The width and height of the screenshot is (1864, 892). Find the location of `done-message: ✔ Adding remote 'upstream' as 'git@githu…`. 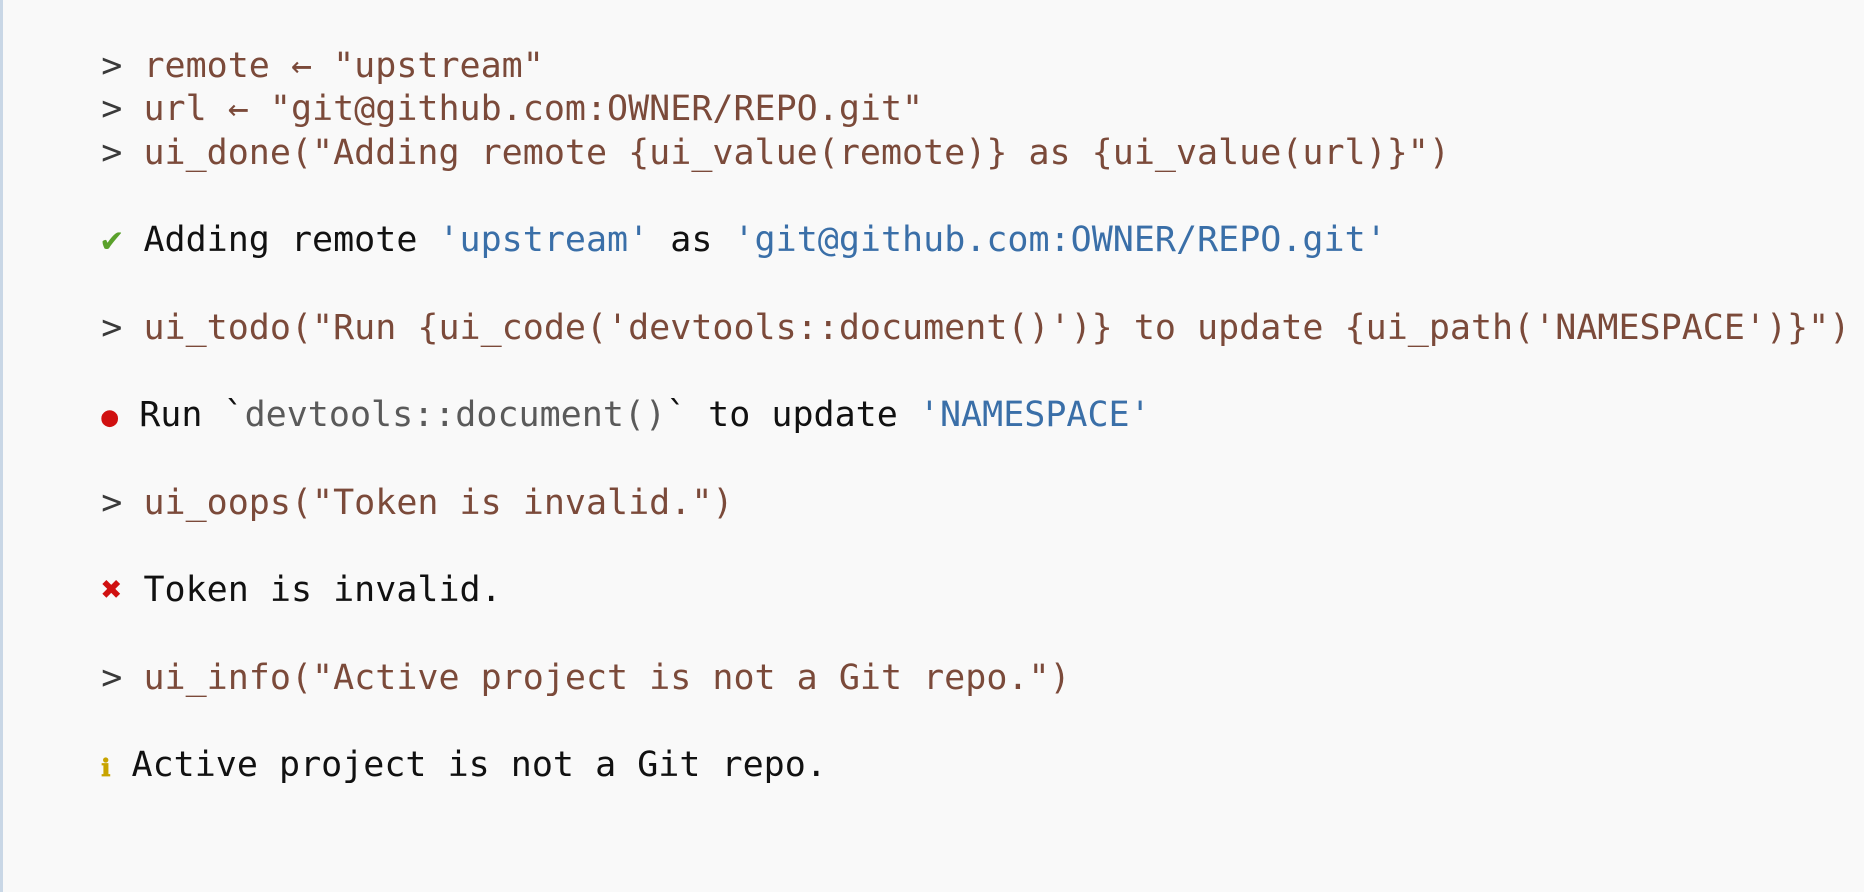

done-message: ✔ Adding remote 'upstream' as 'git@githu… is located at coordinates (701, 217).